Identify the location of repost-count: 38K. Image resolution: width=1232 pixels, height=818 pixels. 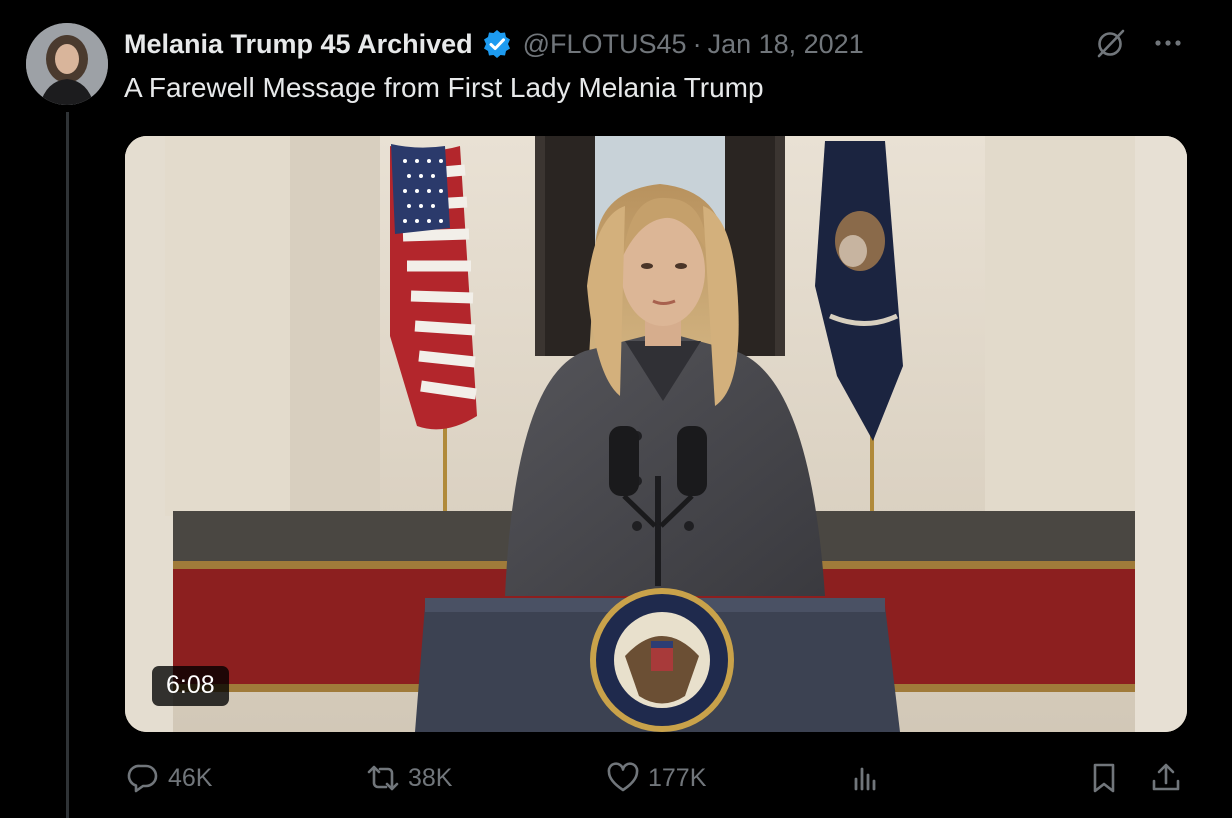
(430, 777).